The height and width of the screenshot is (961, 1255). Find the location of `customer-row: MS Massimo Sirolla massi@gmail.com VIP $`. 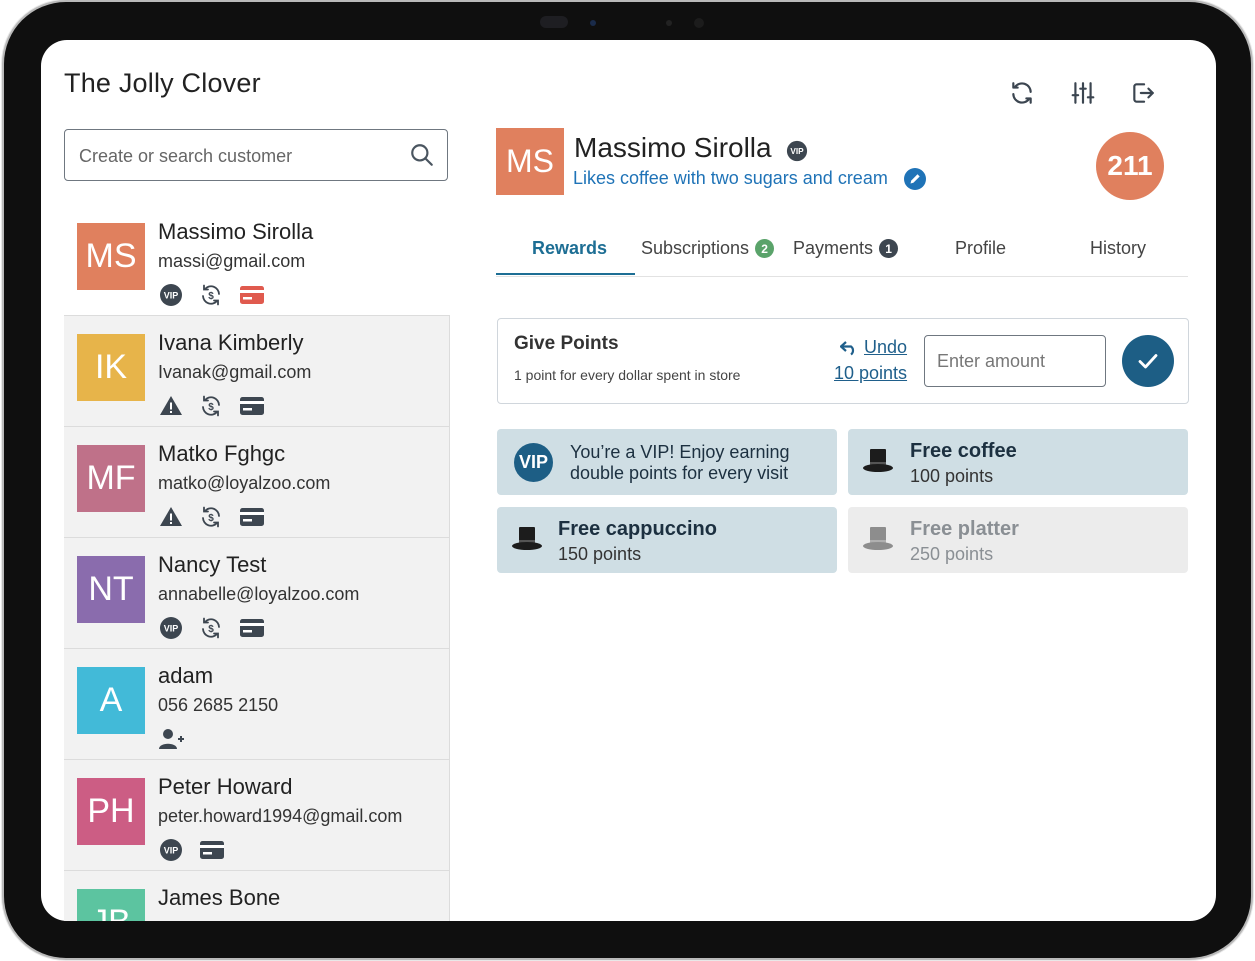

customer-row: MS Massimo Sirolla massi@gmail.com VIP $ is located at coordinates (257, 260).